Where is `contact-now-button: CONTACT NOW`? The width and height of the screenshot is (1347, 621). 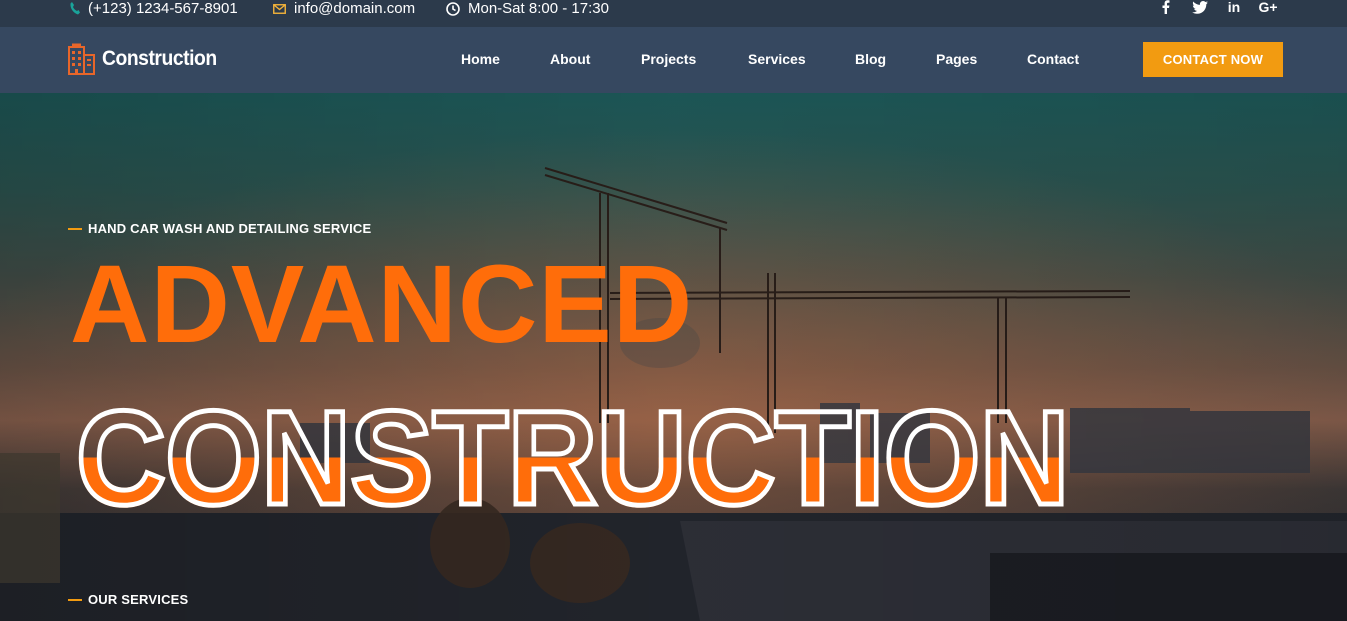 contact-now-button: CONTACT NOW is located at coordinates (1213, 59).